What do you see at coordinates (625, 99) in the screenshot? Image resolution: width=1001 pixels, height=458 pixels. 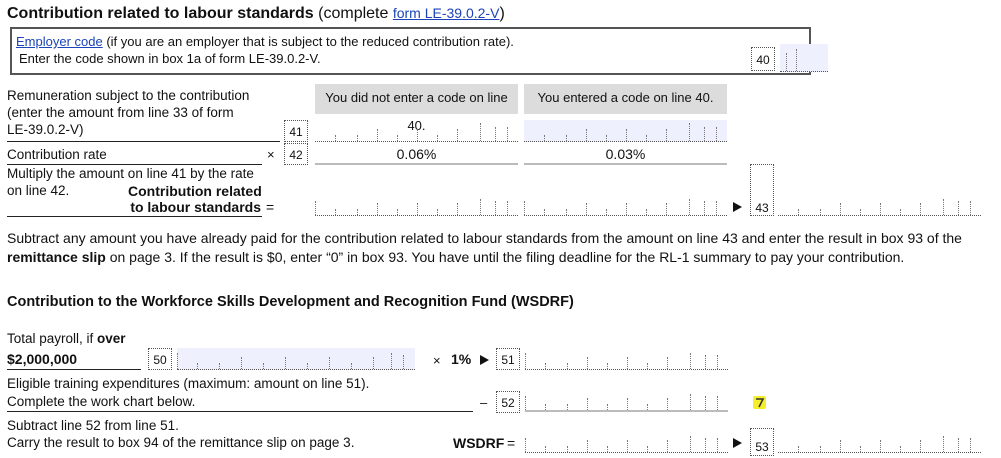 I see `column-header-code: You entered a code on line 40.` at bounding box center [625, 99].